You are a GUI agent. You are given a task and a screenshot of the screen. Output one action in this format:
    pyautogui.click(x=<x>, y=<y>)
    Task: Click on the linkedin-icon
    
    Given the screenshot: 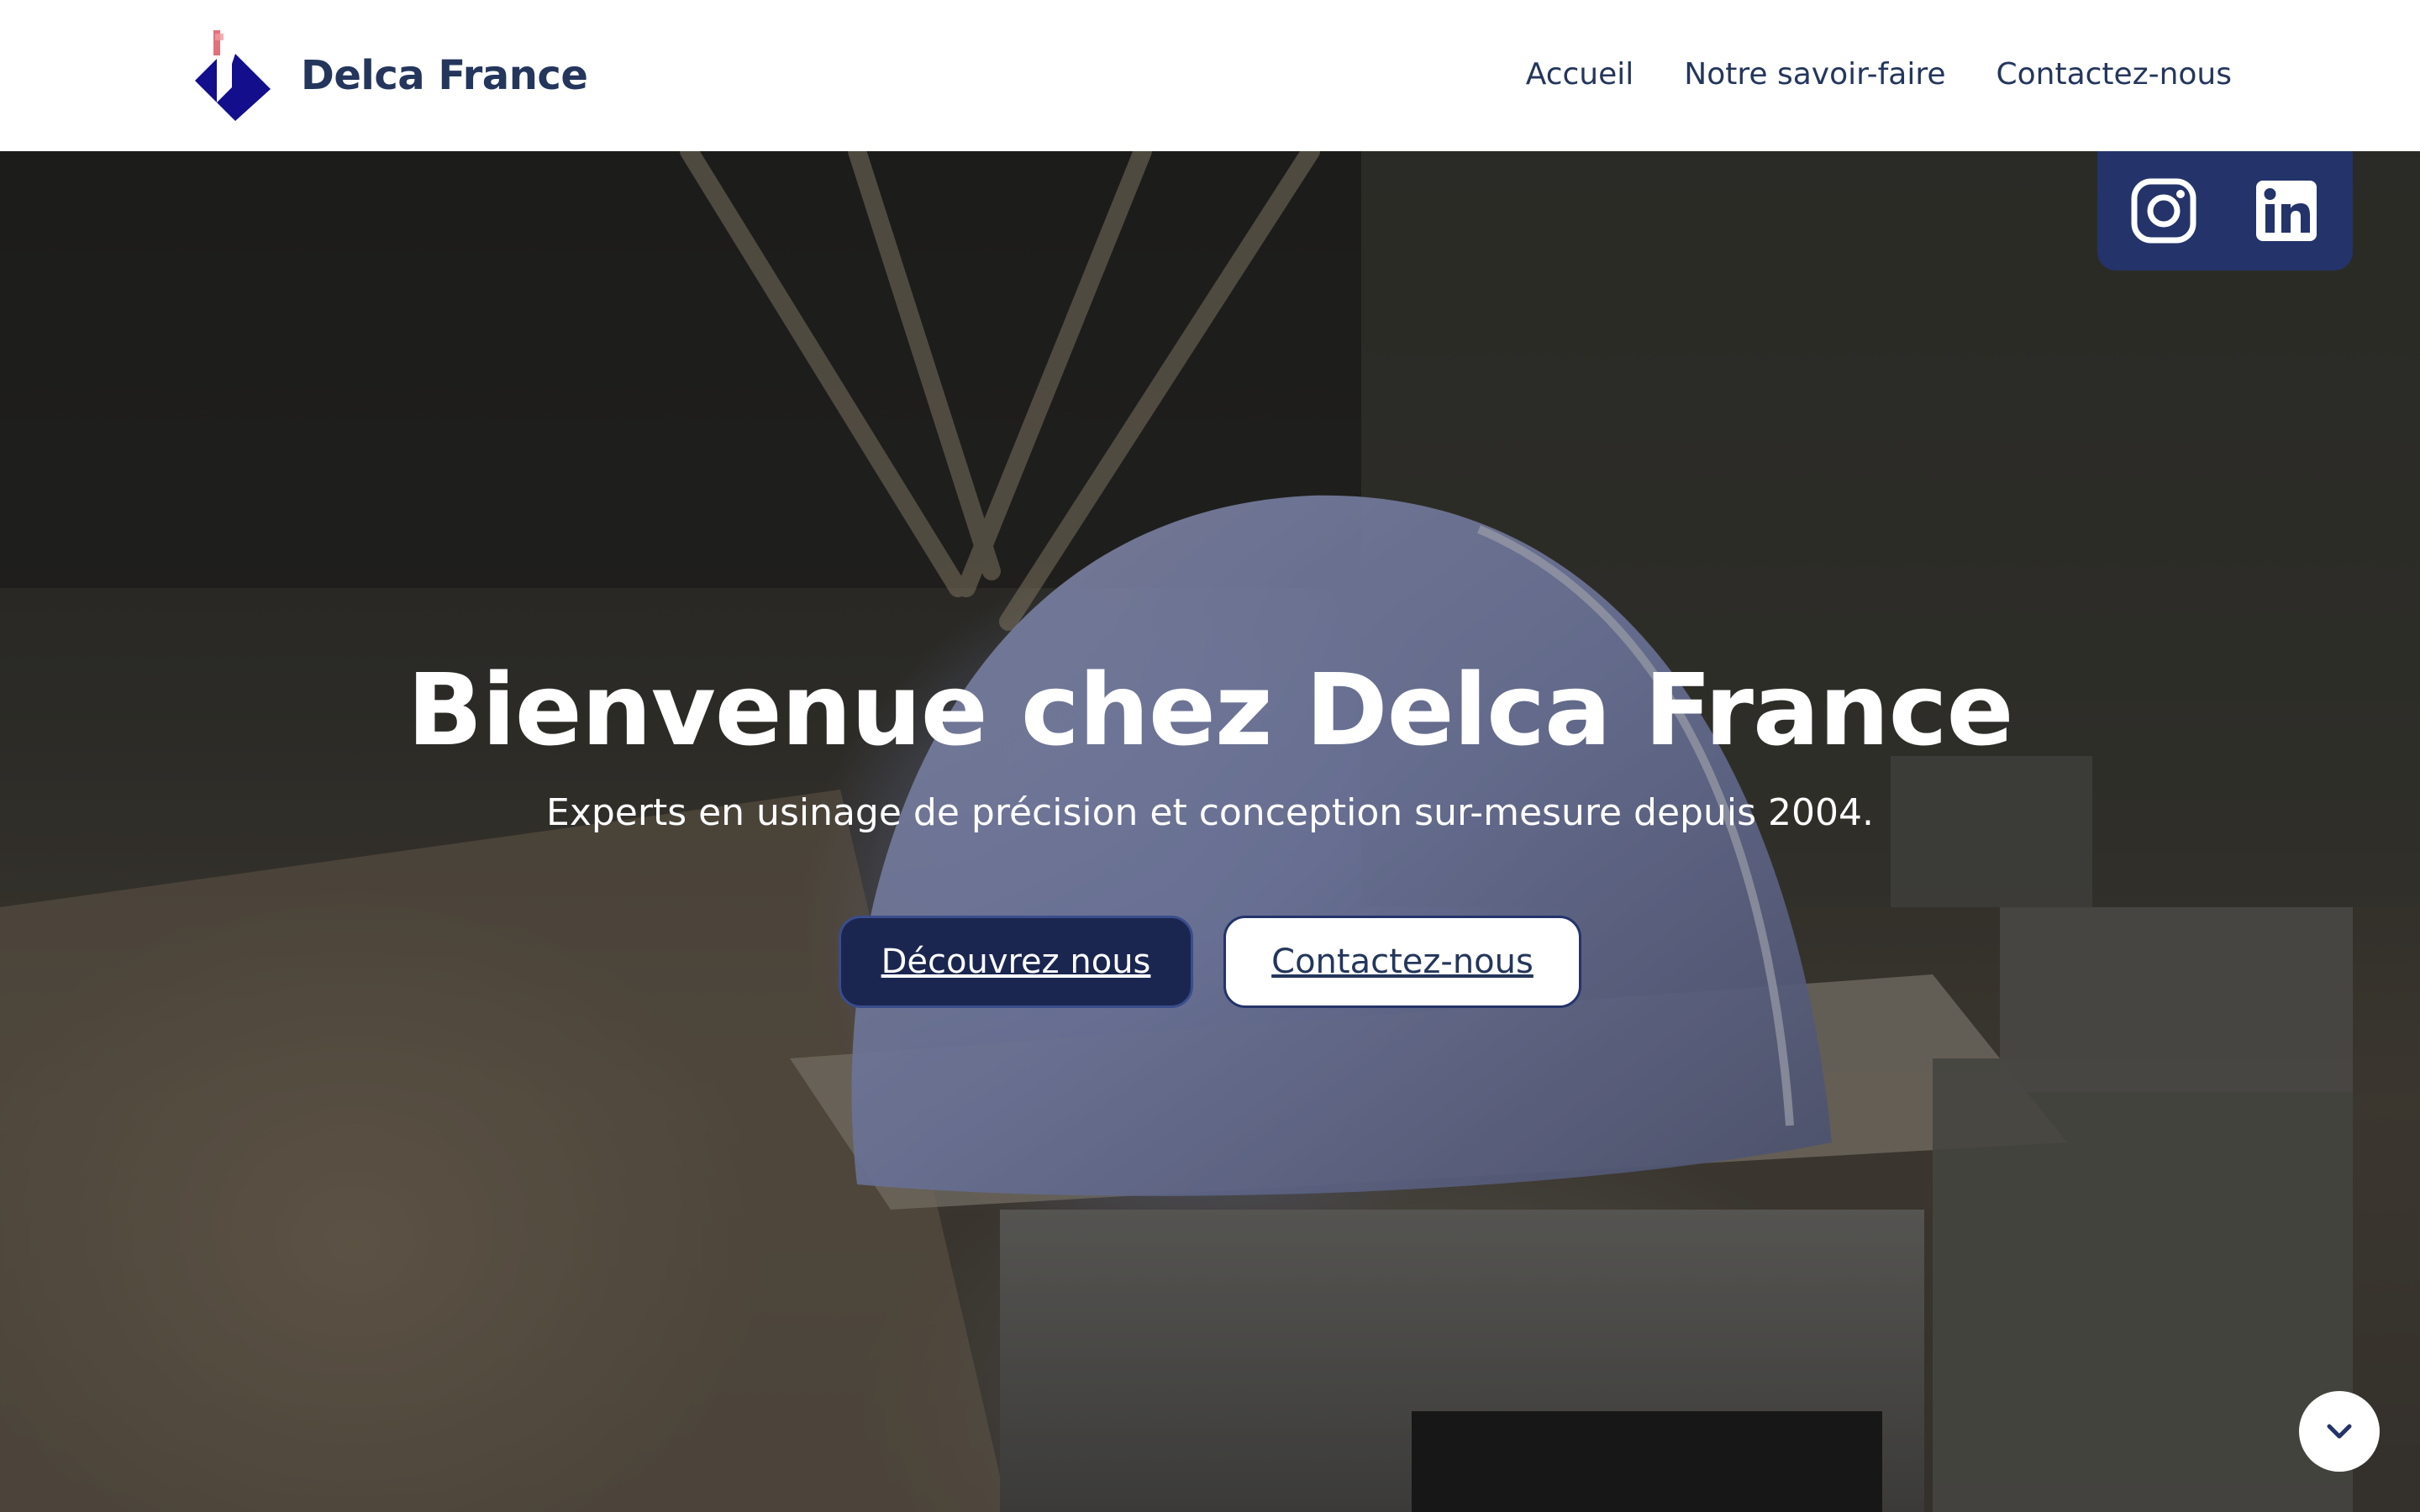 What is the action you would take?
    pyautogui.click(x=2286, y=211)
    